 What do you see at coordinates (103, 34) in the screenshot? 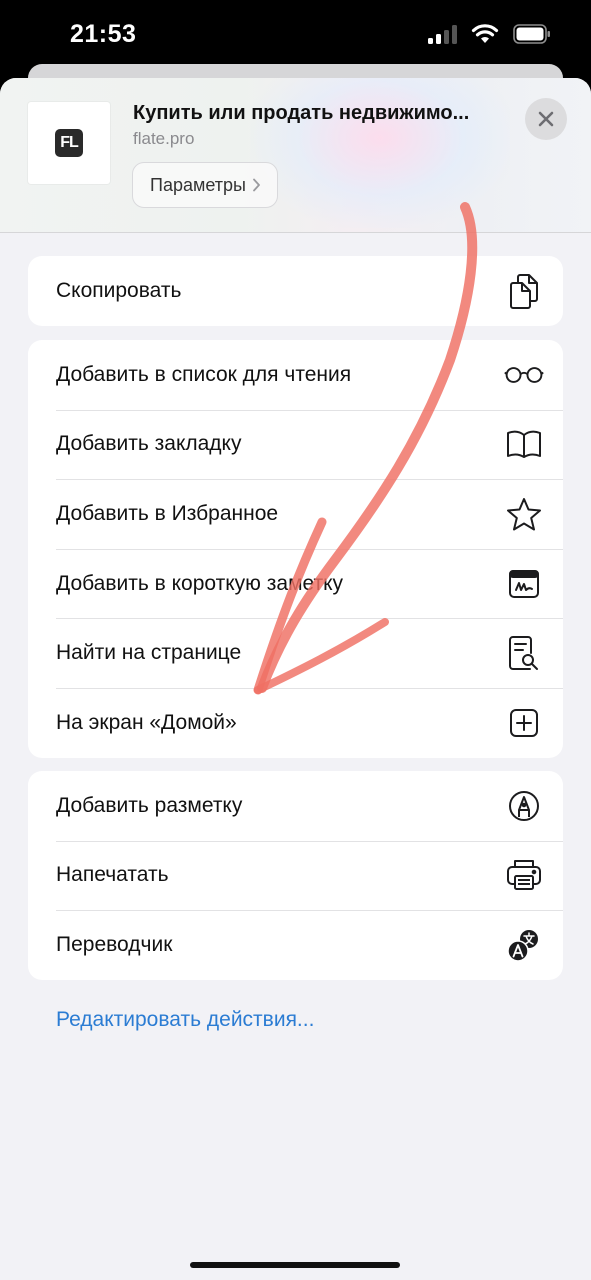
I see `status-time: 21:53` at bounding box center [103, 34].